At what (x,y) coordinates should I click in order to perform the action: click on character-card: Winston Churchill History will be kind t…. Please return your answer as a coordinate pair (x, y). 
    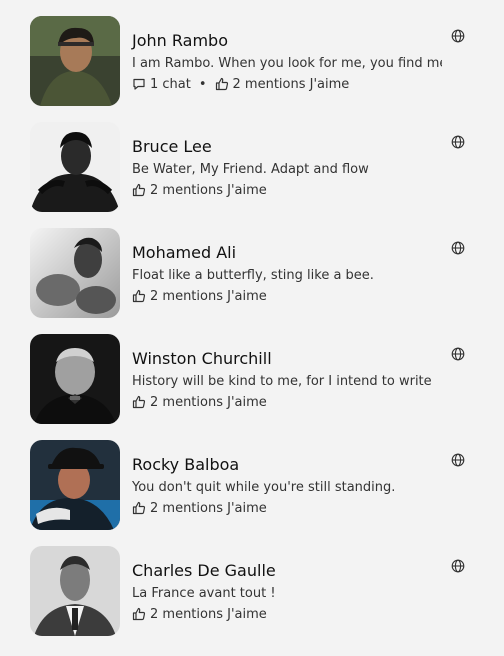
    Looking at the image, I should click on (252, 380).